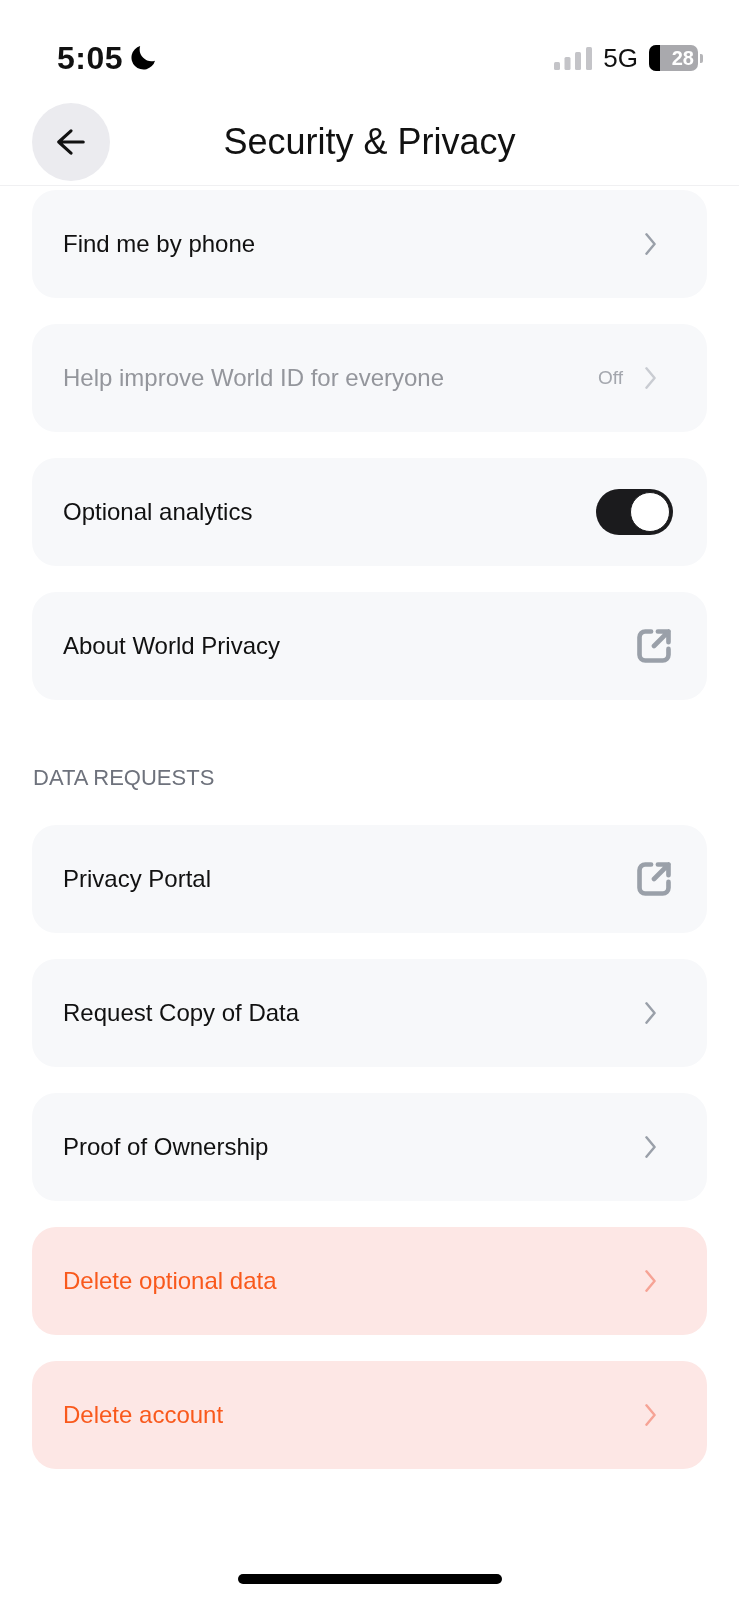 The width and height of the screenshot is (739, 1600). What do you see at coordinates (369, 1013) in the screenshot?
I see `settings-row: Request Copy of Data` at bounding box center [369, 1013].